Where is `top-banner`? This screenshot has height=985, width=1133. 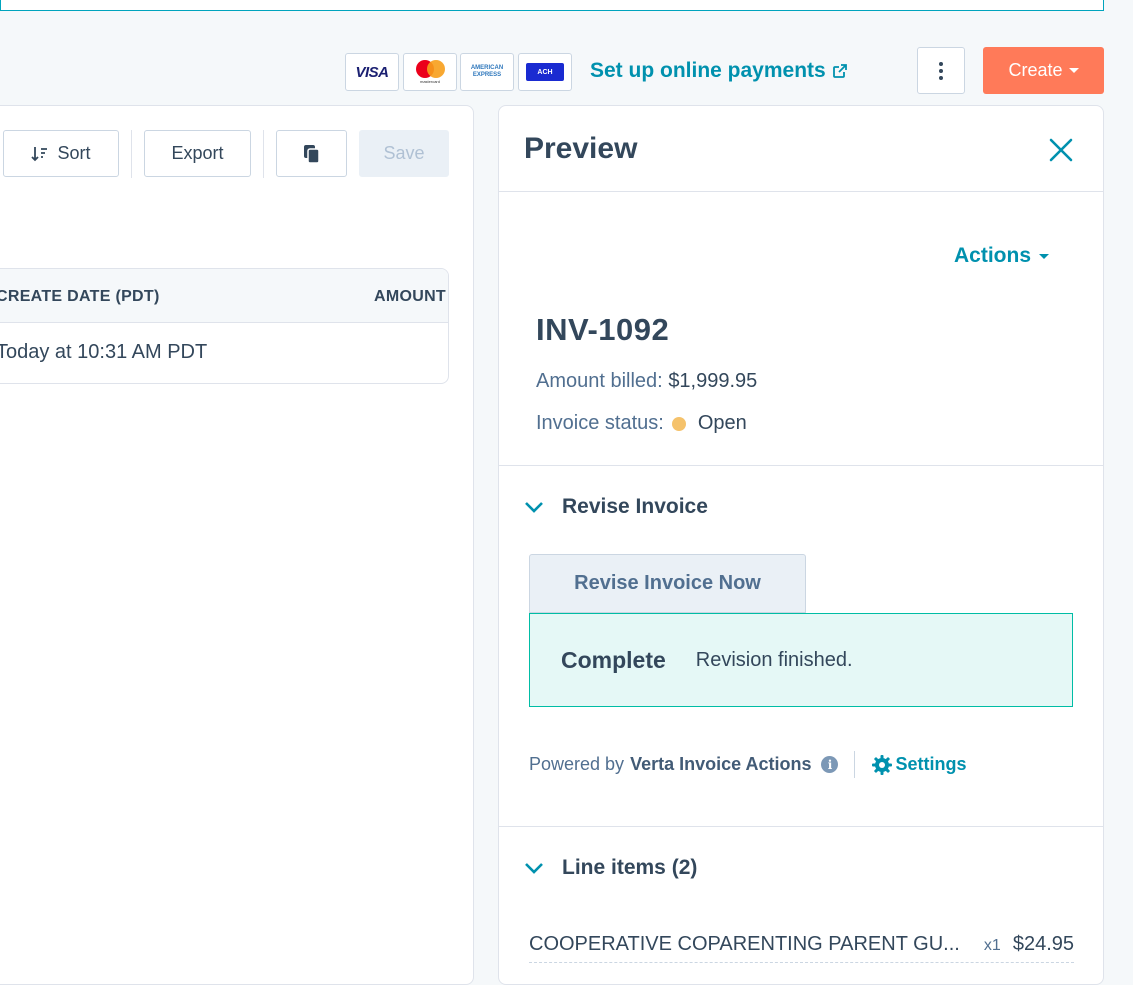
top-banner is located at coordinates (552, 5).